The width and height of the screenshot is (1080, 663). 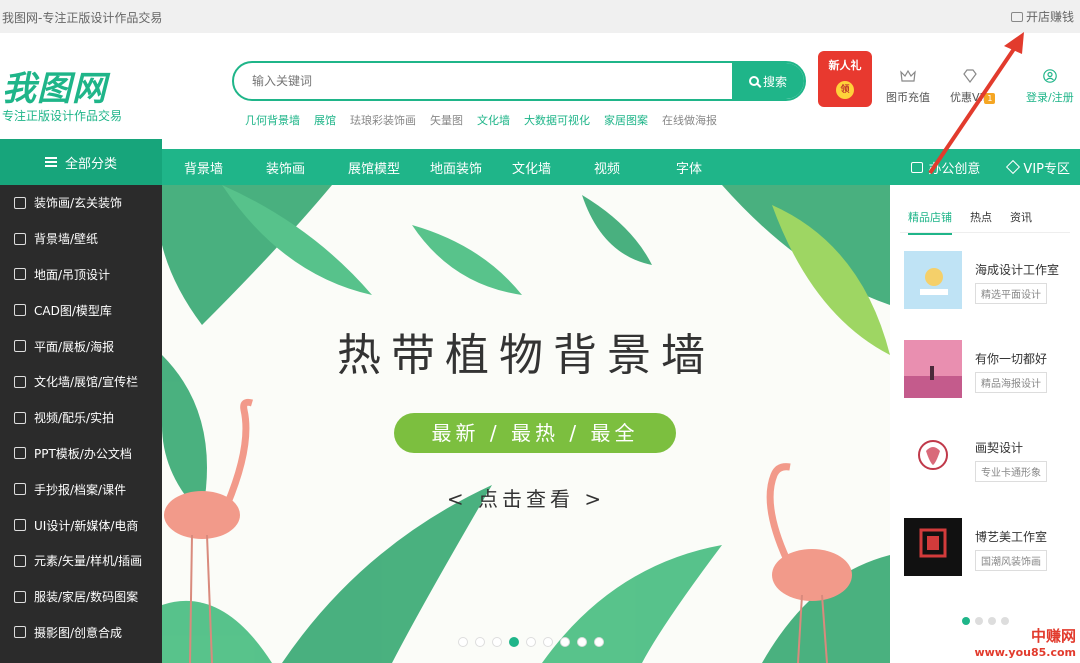 What do you see at coordinates (81, 418) in the screenshot?
I see `sidebar-item: 视频/配乐/实拍` at bounding box center [81, 418].